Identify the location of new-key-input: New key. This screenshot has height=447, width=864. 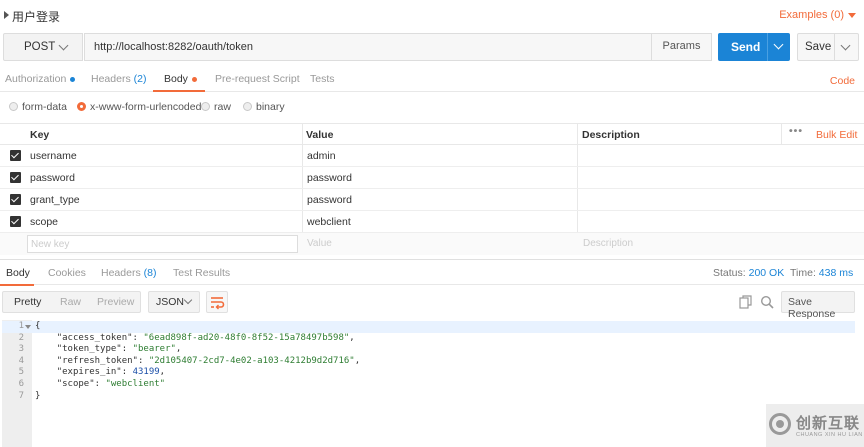
(162, 244).